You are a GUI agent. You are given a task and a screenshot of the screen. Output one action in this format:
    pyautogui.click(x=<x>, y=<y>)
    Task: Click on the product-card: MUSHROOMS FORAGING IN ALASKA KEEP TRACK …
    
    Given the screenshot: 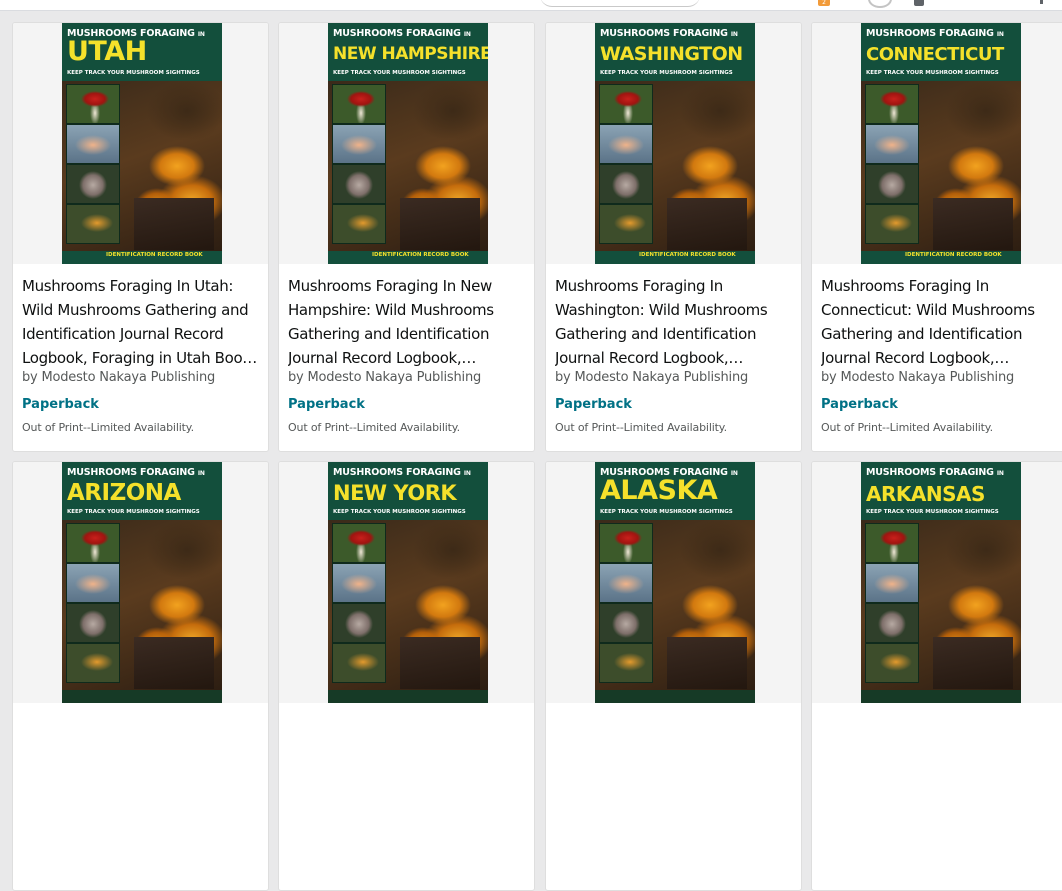 What is the action you would take?
    pyautogui.click(x=673, y=676)
    